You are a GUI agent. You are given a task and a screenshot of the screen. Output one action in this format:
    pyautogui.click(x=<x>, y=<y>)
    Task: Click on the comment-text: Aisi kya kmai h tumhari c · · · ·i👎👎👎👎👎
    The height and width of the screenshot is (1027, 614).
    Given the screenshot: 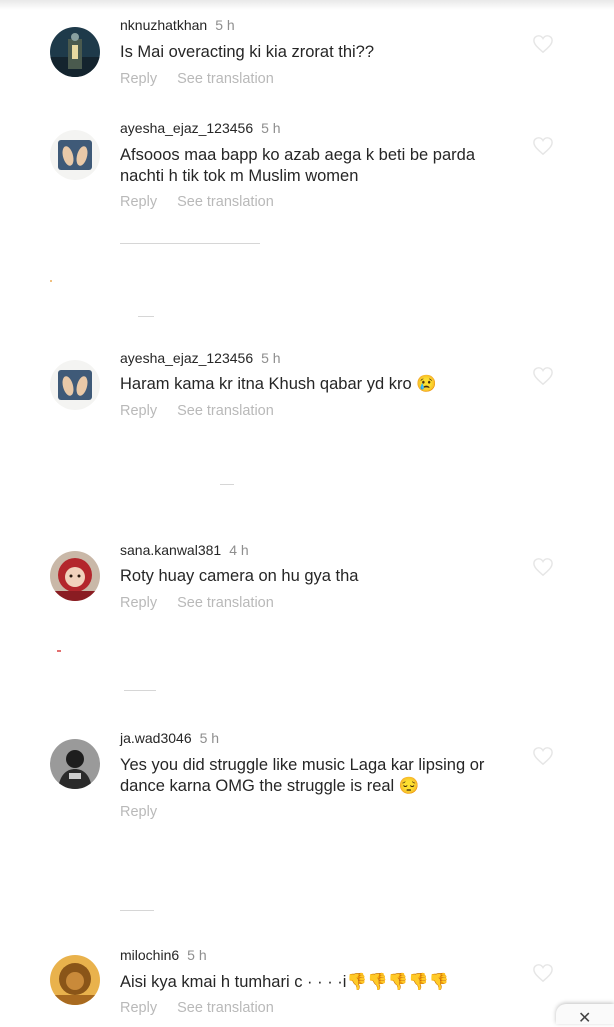 What is the action you would take?
    pyautogui.click(x=285, y=982)
    